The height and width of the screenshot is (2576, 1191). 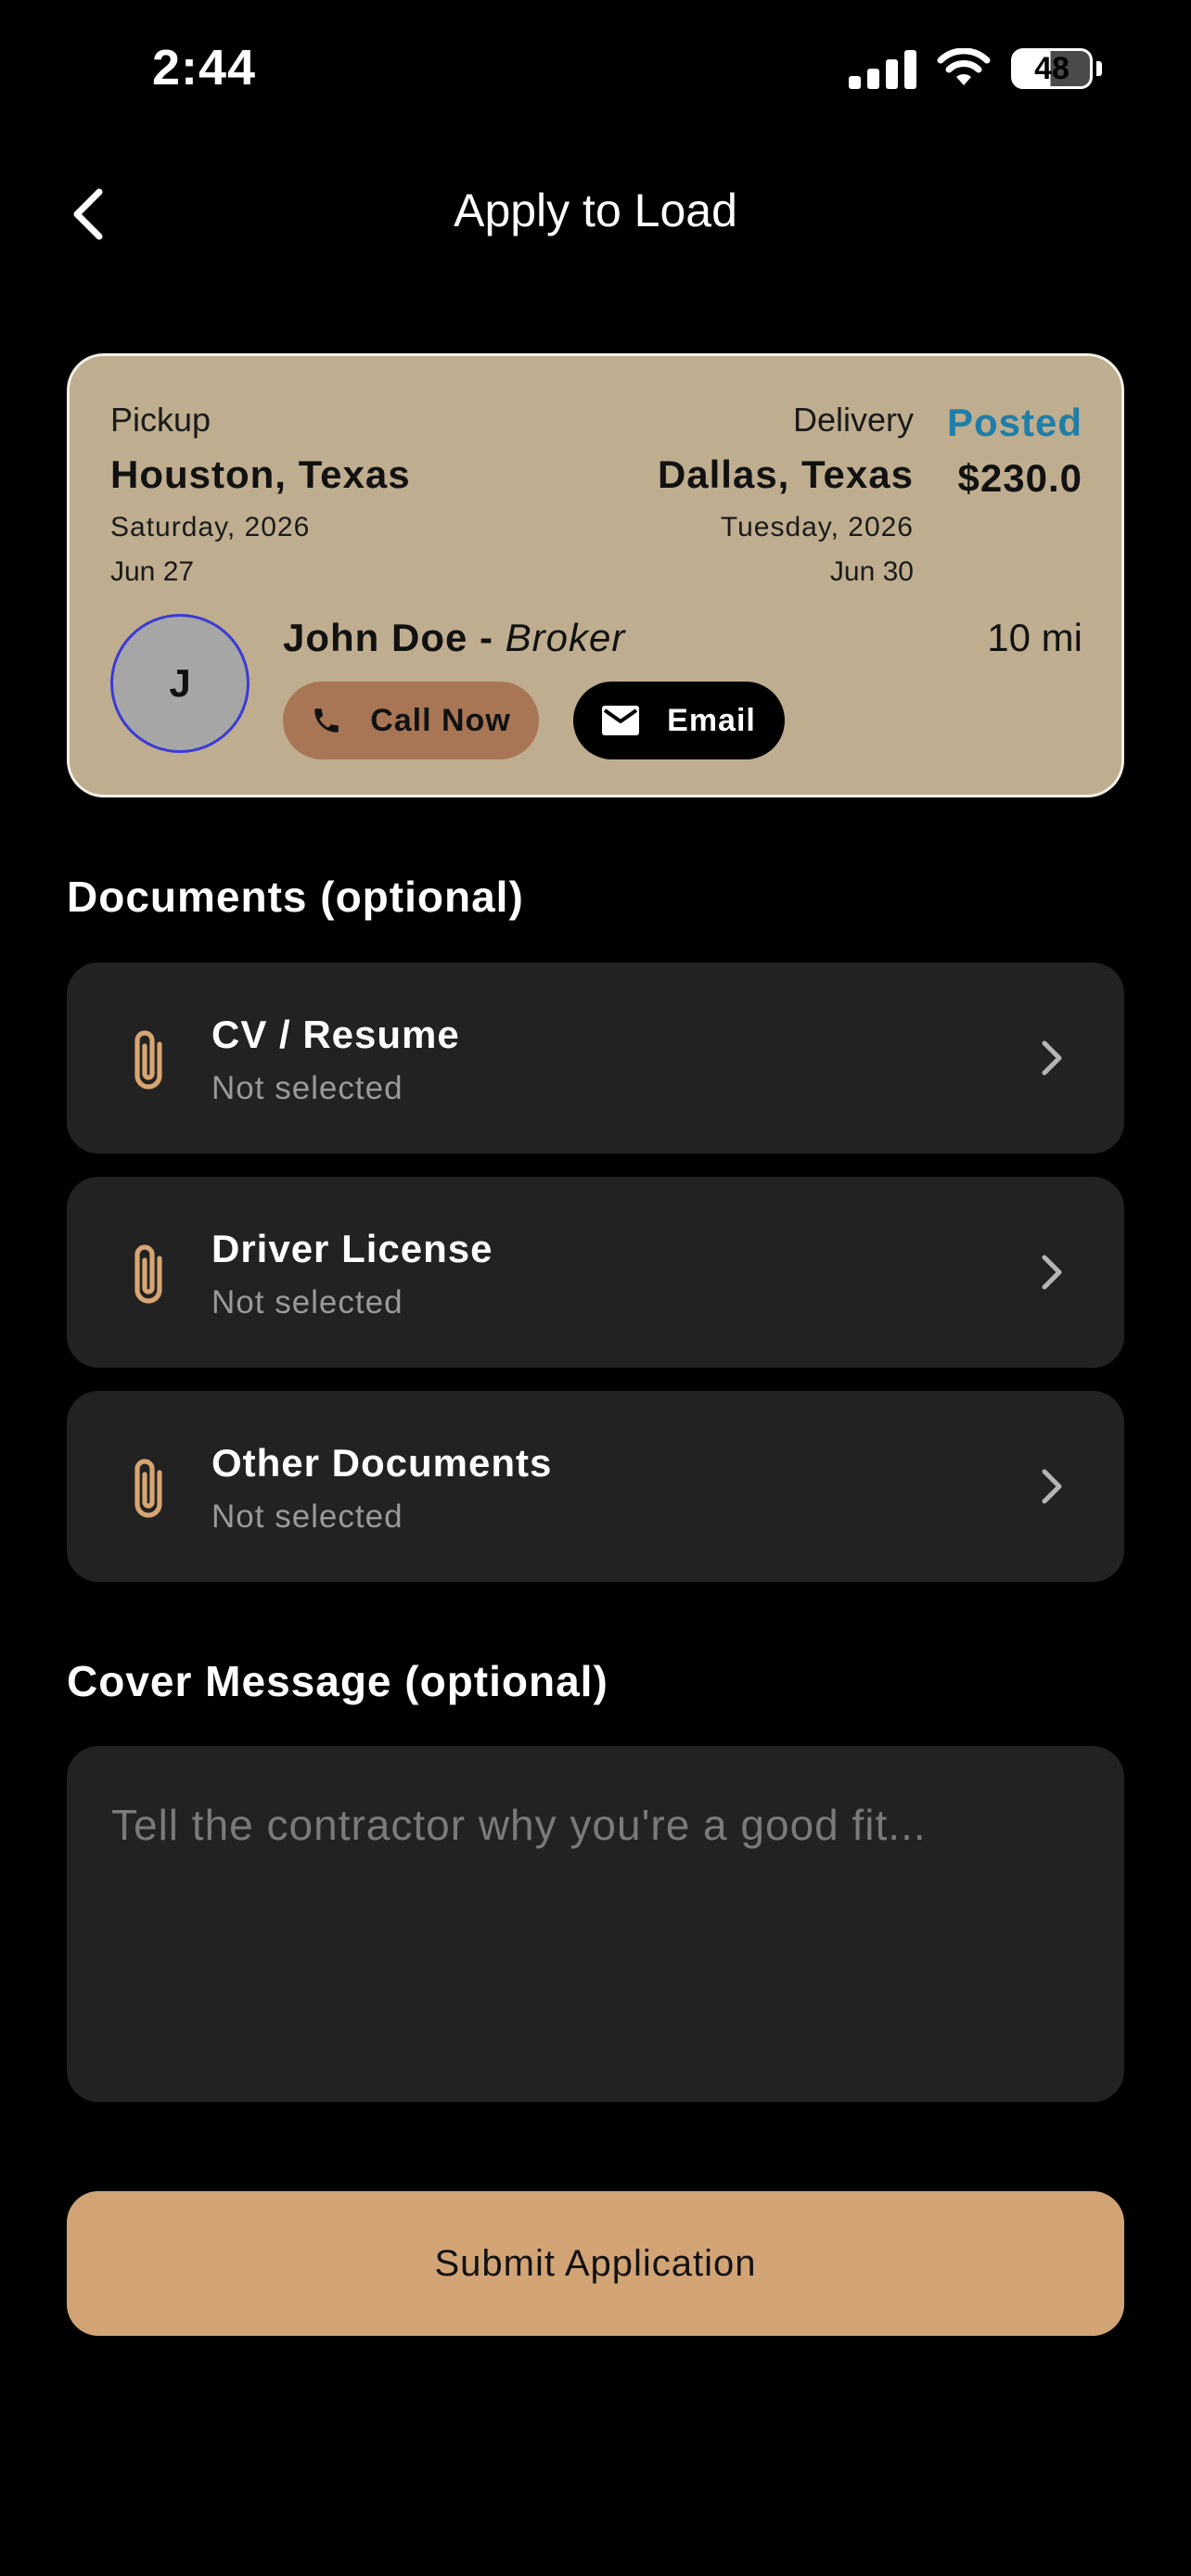 I want to click on broker-name: John Doe - Broker, so click(x=454, y=638).